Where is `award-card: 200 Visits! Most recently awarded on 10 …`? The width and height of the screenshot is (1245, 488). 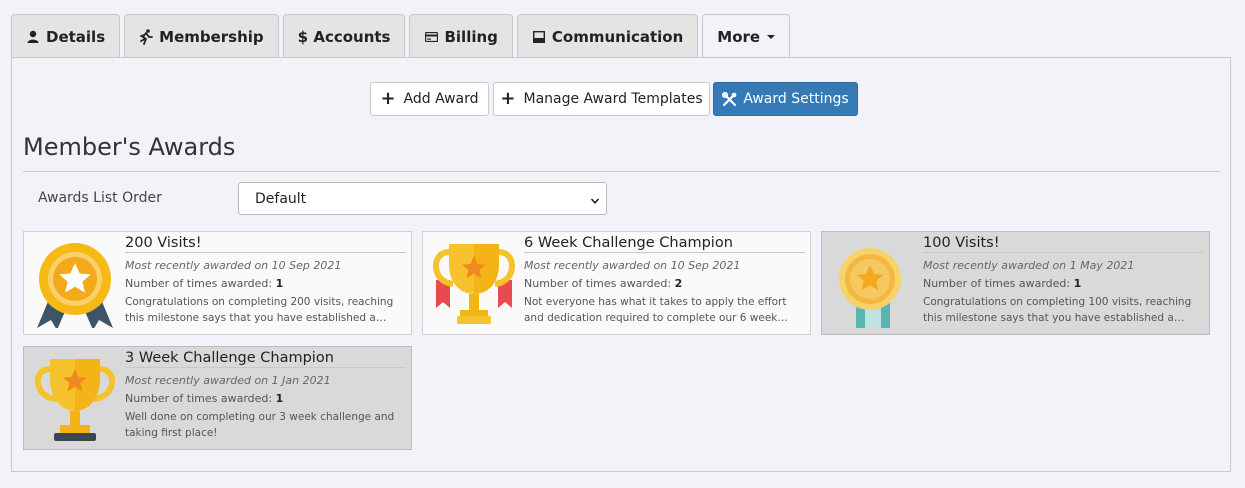 award-card: 200 Visits! Most recently awarded on 10 … is located at coordinates (217, 283).